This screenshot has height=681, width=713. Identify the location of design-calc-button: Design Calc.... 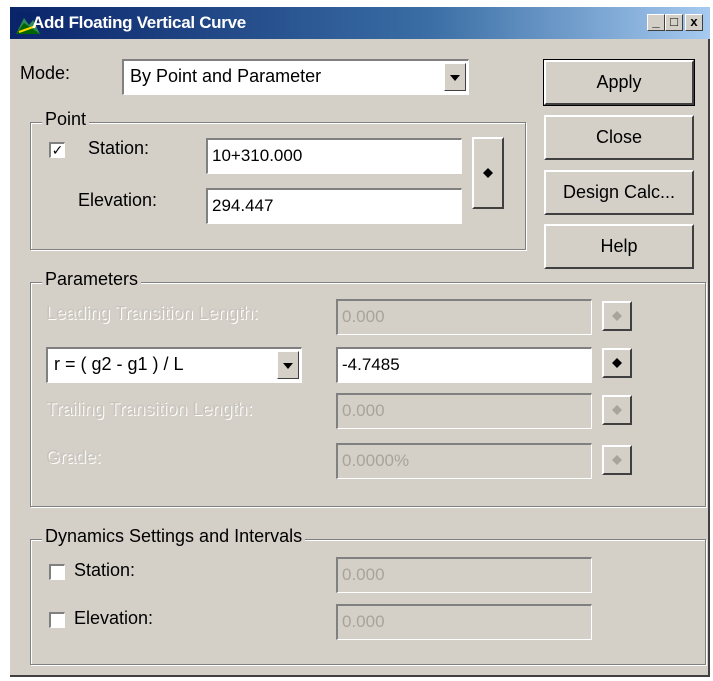
(619, 192).